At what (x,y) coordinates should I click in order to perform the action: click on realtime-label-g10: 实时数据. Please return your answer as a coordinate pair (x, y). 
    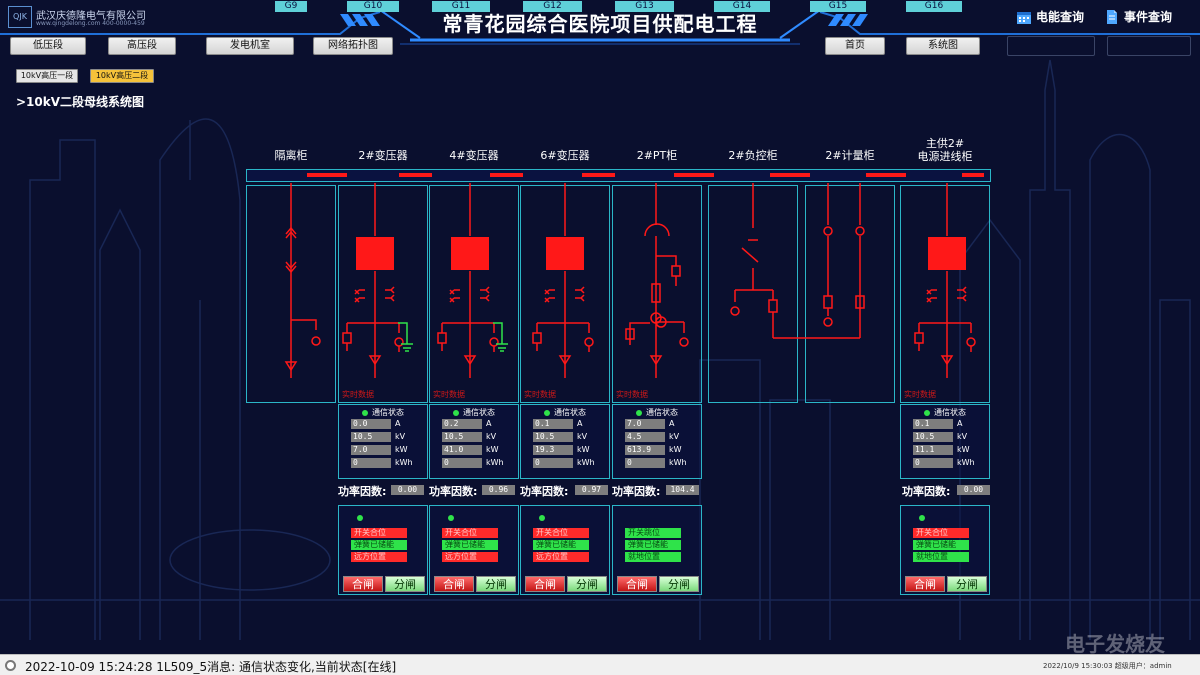
    Looking at the image, I should click on (358, 394).